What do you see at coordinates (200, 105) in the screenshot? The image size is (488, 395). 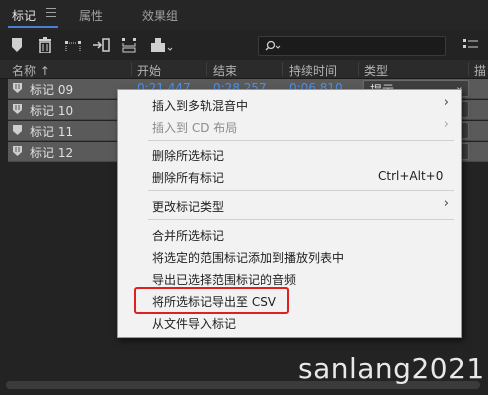 I see `menu-item-insert-multitrack: 插入到多轨混音中` at bounding box center [200, 105].